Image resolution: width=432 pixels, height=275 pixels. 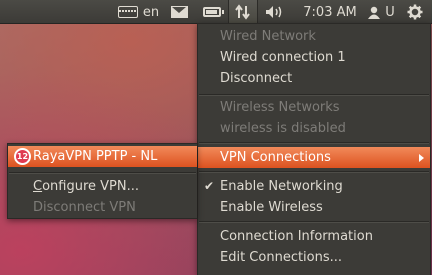 I want to click on volume-icon, so click(x=275, y=12).